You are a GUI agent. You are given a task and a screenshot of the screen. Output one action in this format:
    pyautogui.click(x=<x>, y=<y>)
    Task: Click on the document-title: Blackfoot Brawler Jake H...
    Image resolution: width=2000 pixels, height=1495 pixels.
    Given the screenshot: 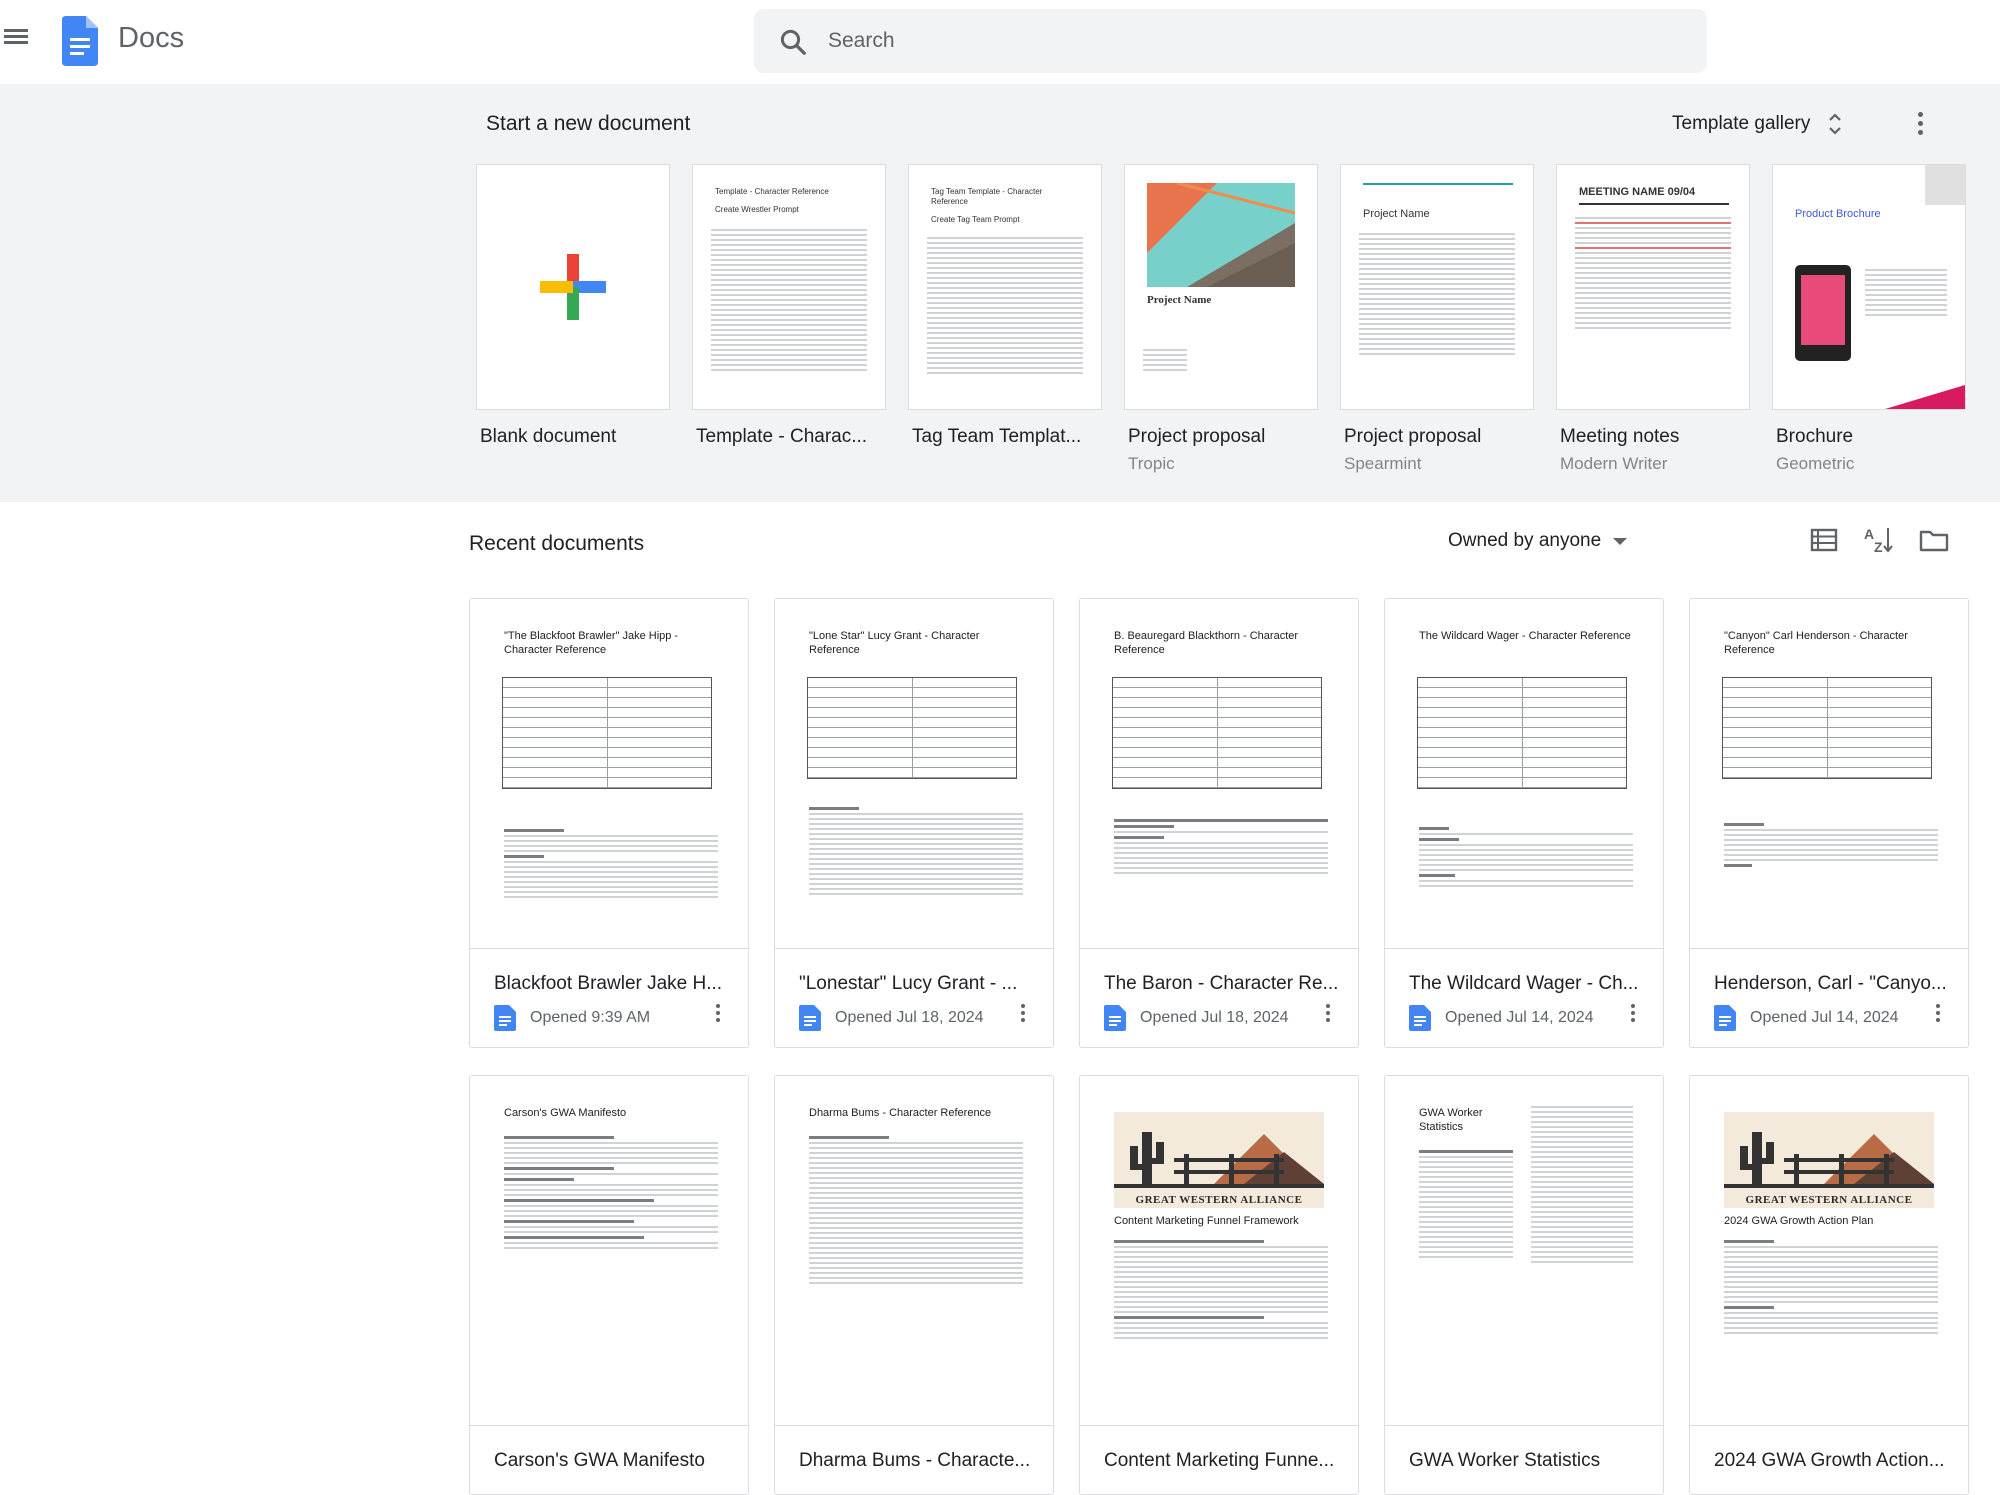 What is the action you would take?
    pyautogui.click(x=608, y=983)
    